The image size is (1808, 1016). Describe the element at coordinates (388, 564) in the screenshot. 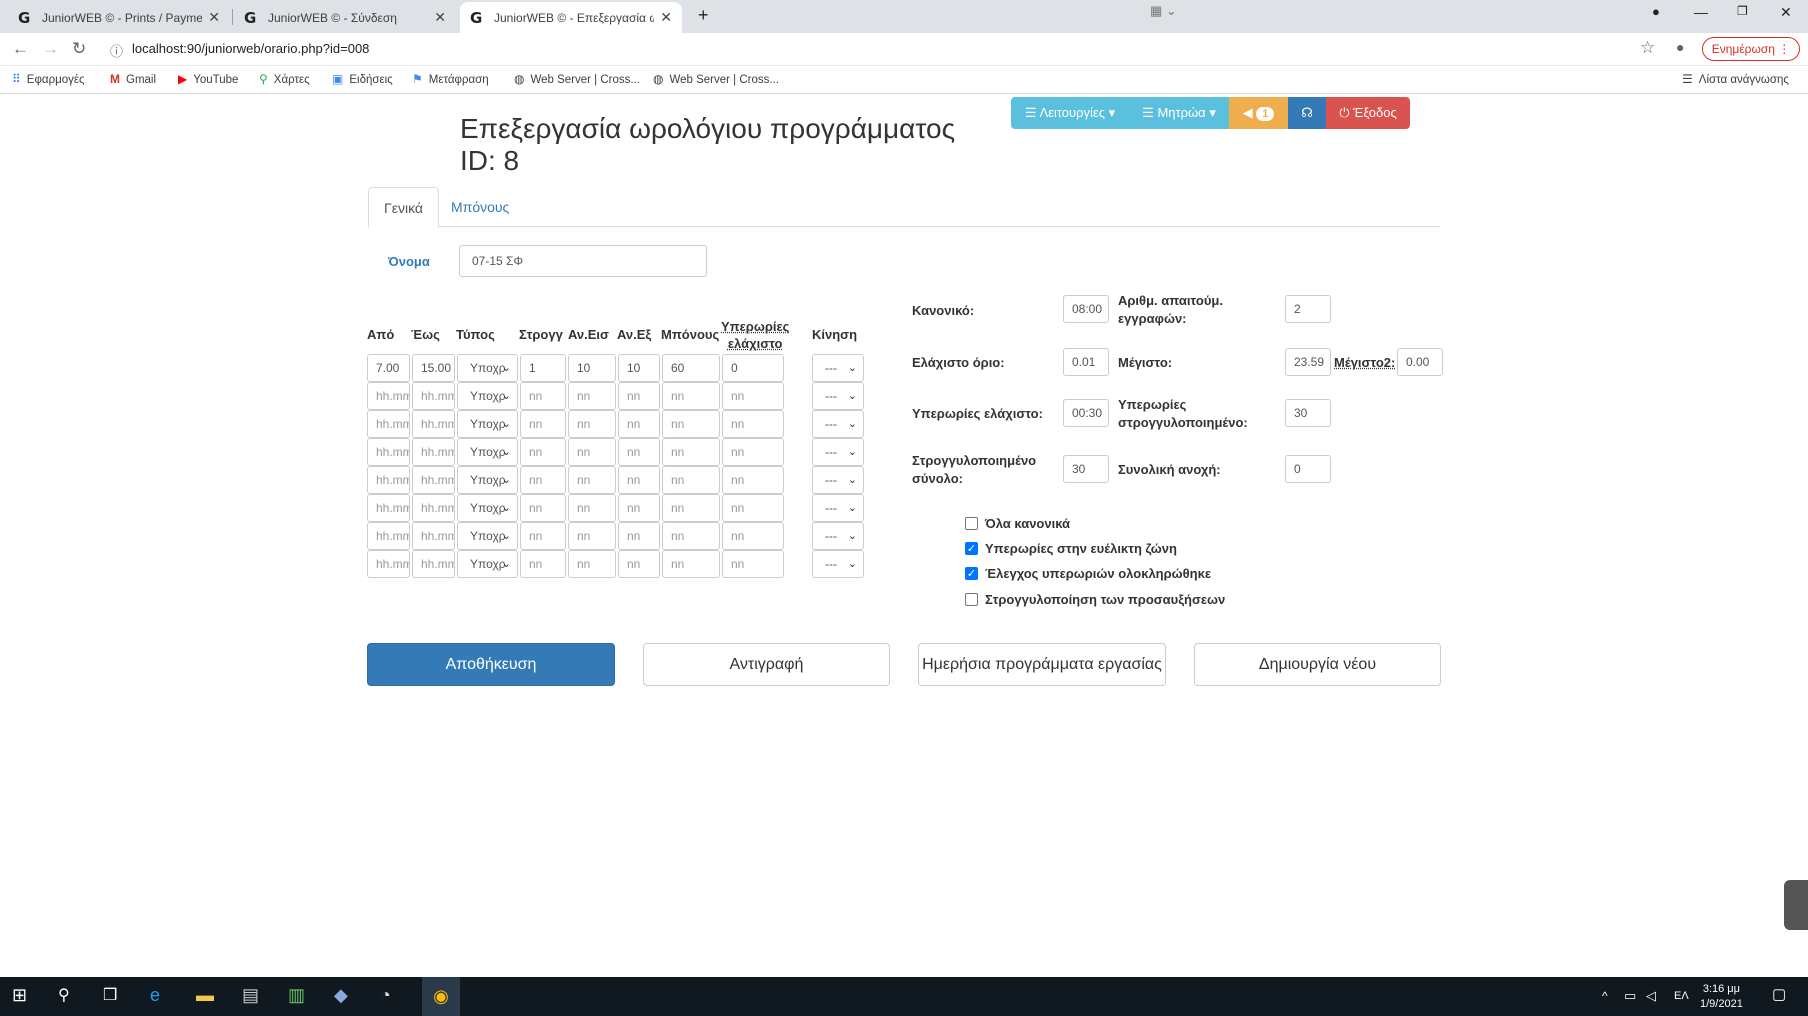

I see `row-8-from-input: hh.mm` at that location.